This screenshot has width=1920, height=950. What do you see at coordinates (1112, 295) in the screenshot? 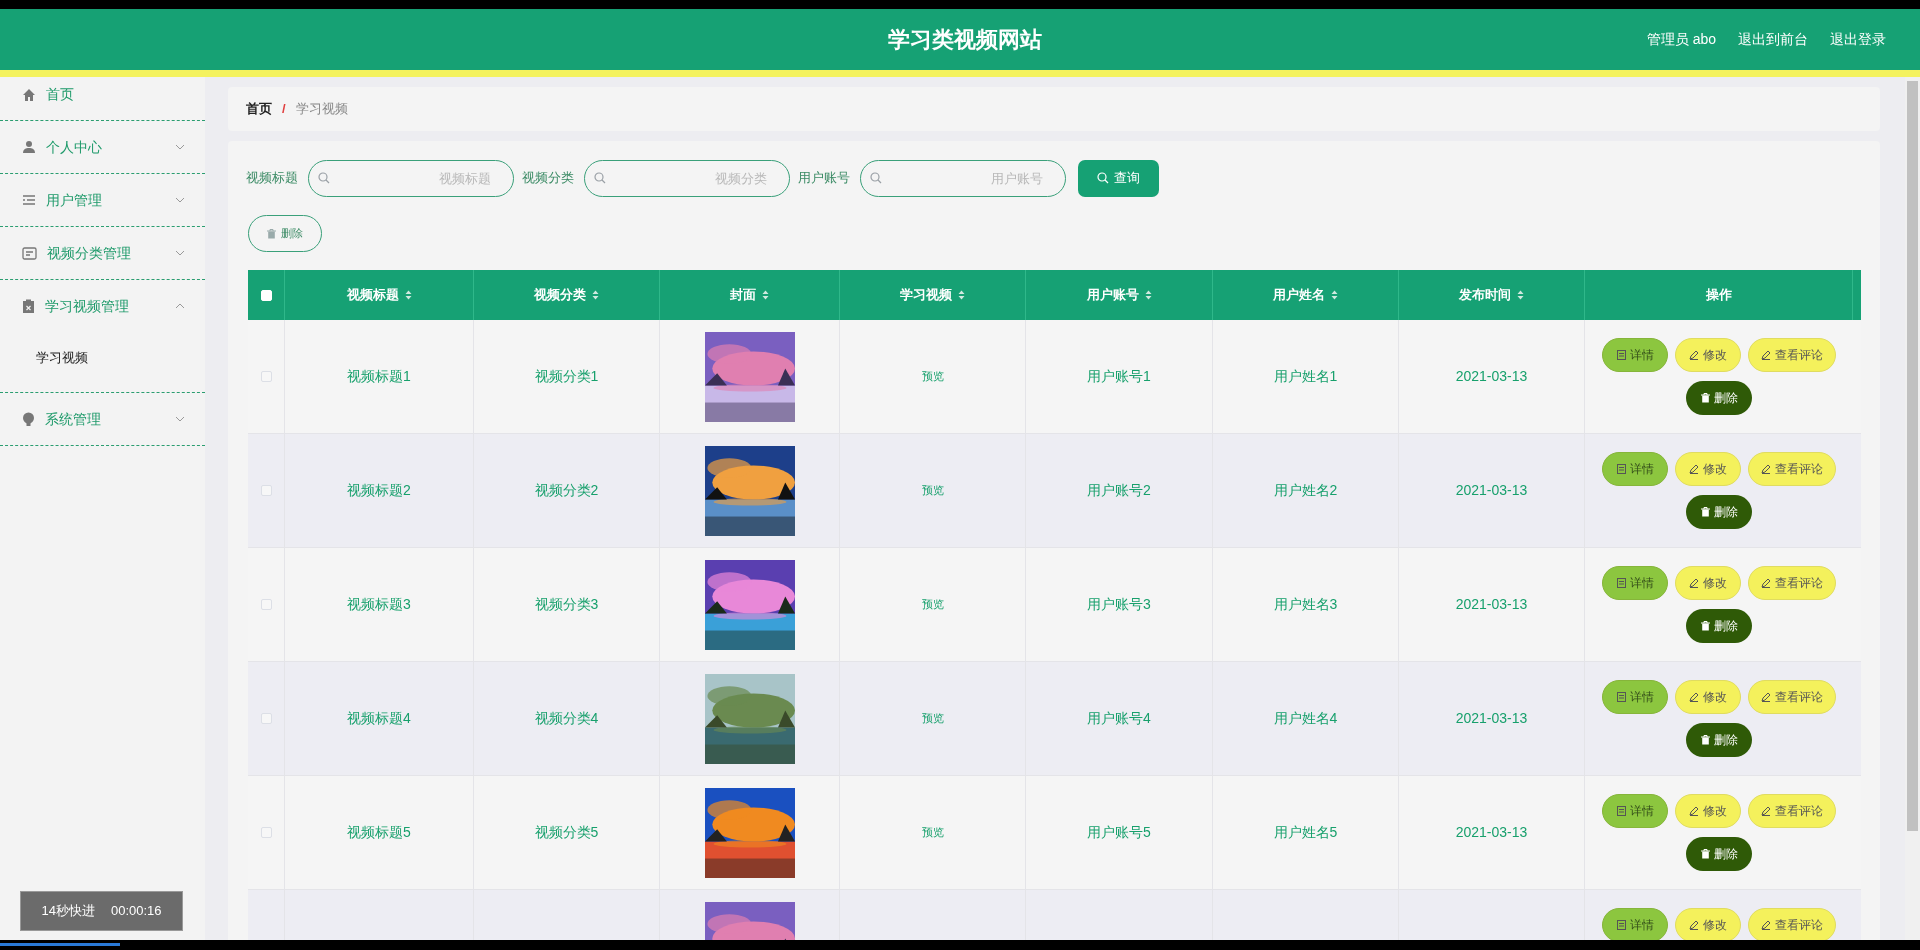
I see `column-header: 用户账号` at bounding box center [1112, 295].